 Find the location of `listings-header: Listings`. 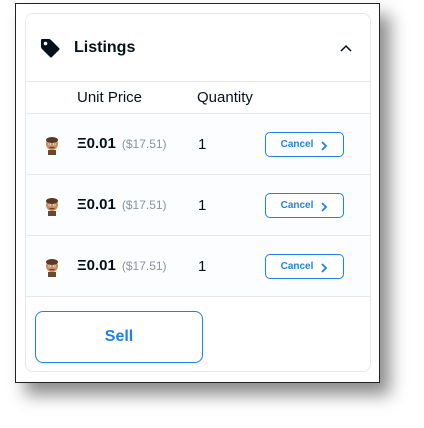

listings-header: Listings is located at coordinates (198, 48).